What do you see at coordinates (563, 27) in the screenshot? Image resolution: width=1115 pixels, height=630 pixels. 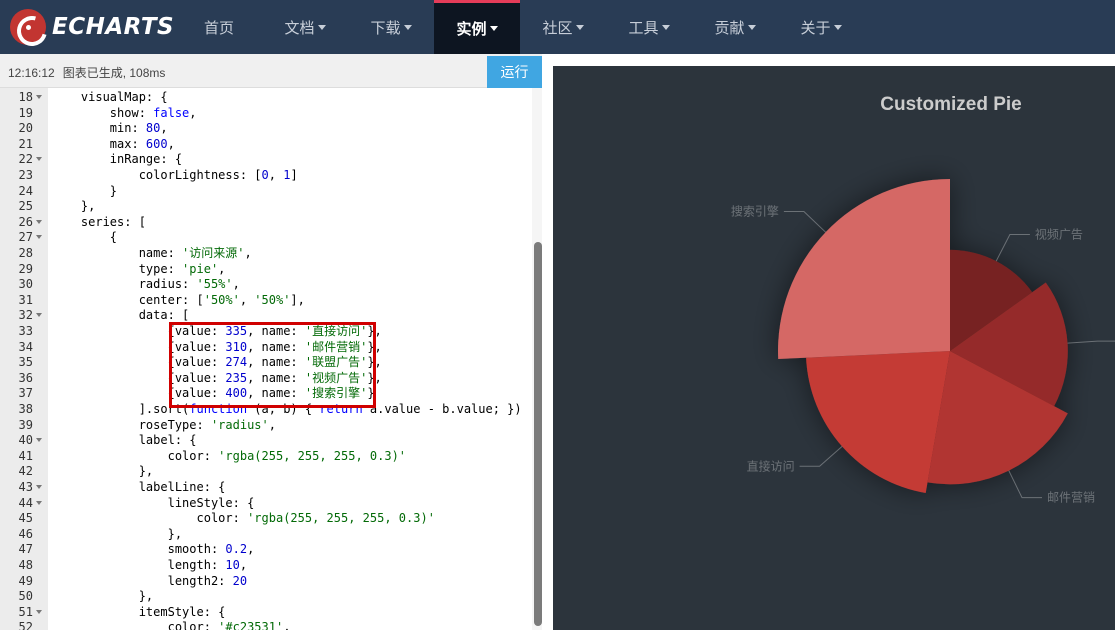 I see `nav-item-community: 社区` at bounding box center [563, 27].